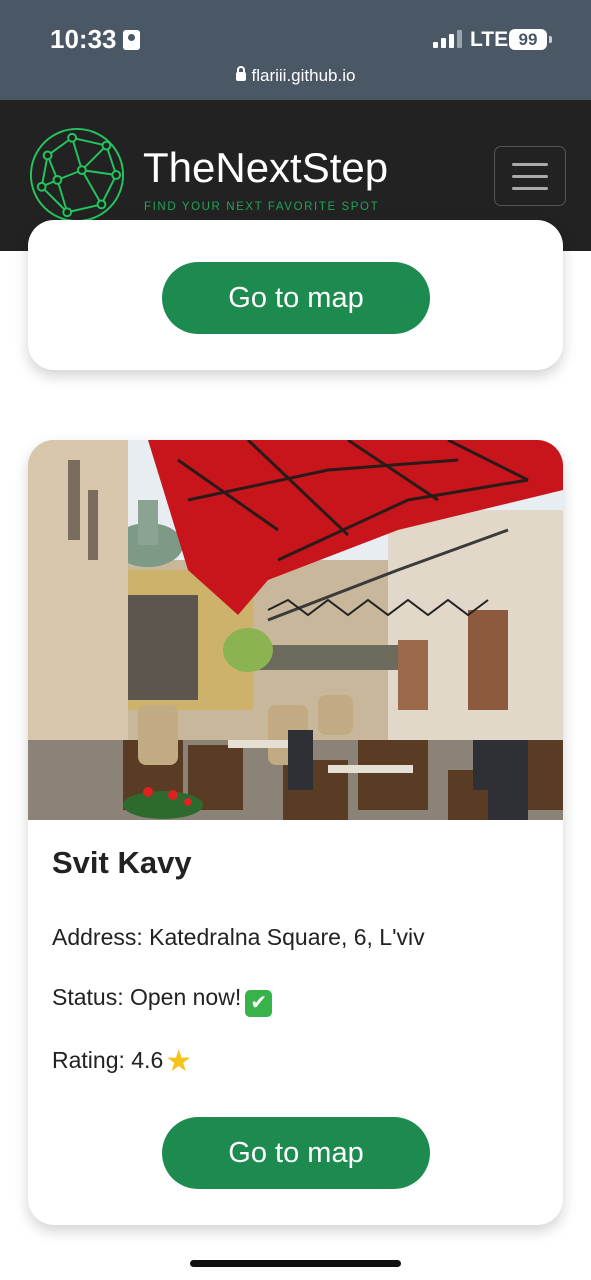 This screenshot has width=591, height=1280. Describe the element at coordinates (77, 175) in the screenshot. I see `globe-network-icon` at that location.